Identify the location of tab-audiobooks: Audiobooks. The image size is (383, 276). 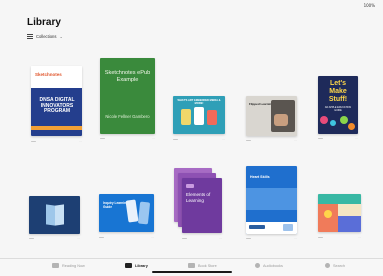
(269, 265).